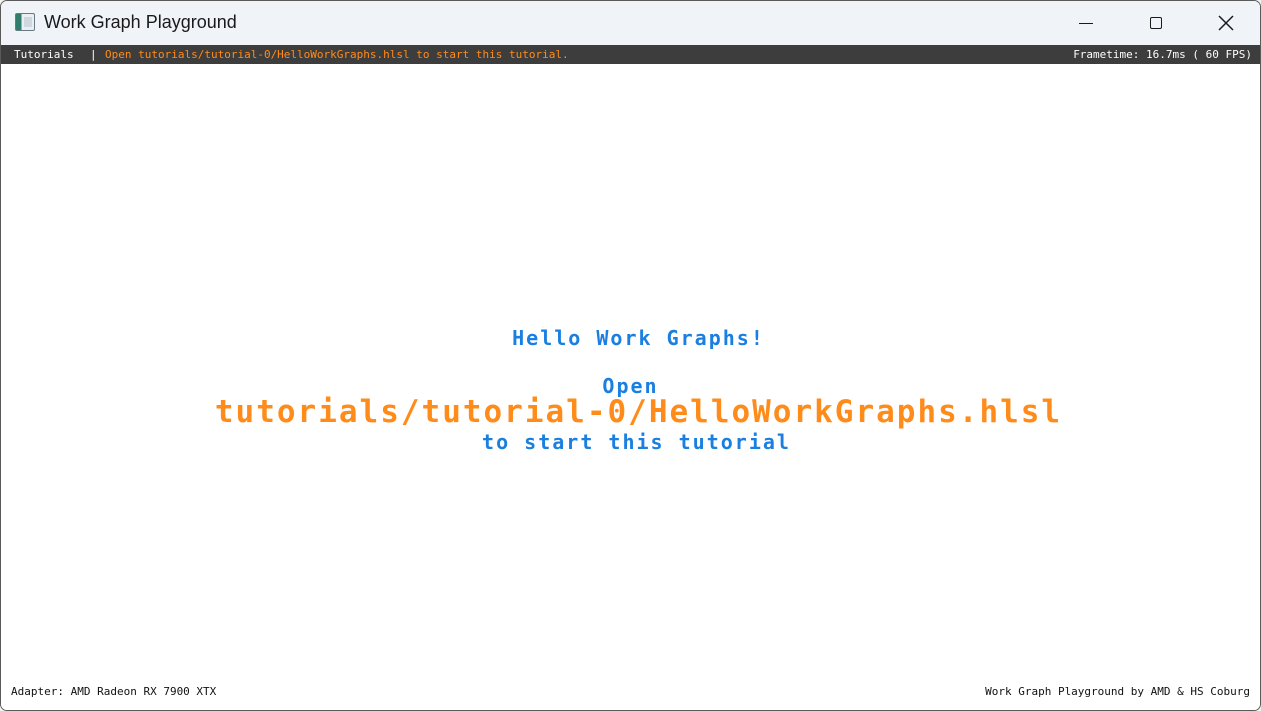 This screenshot has width=1261, height=711. Describe the element at coordinates (638, 338) in the screenshot. I see `canvas-heading: Hello Work Graphs!` at that location.